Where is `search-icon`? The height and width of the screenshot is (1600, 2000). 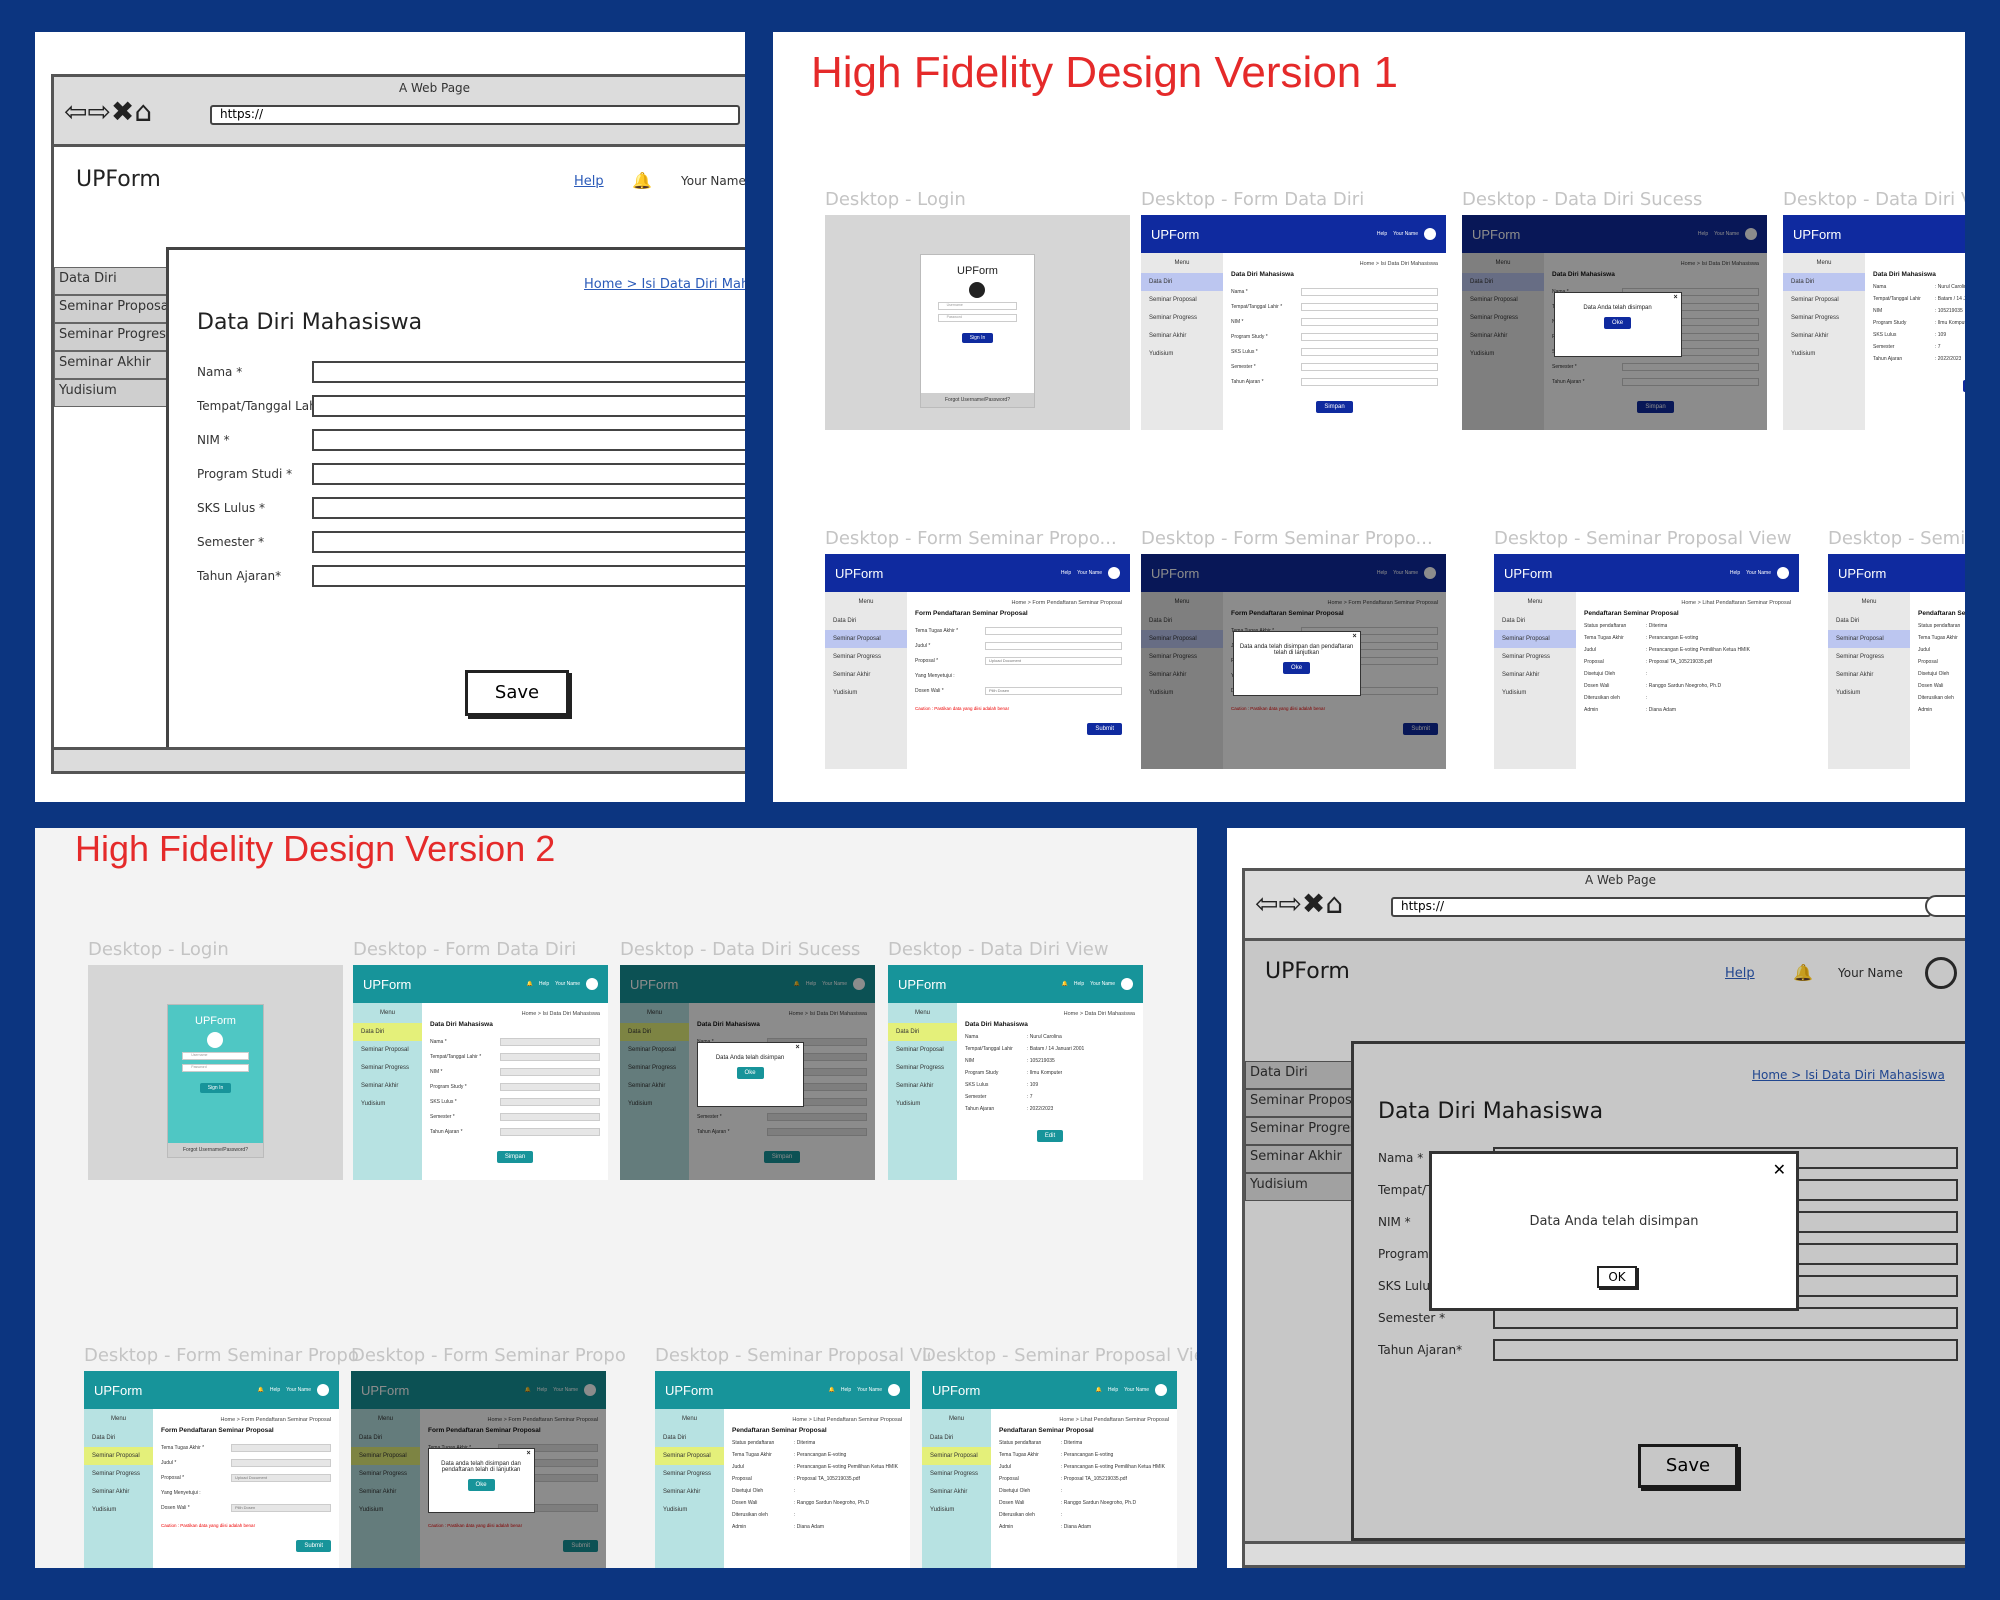 search-icon is located at coordinates (1945, 906).